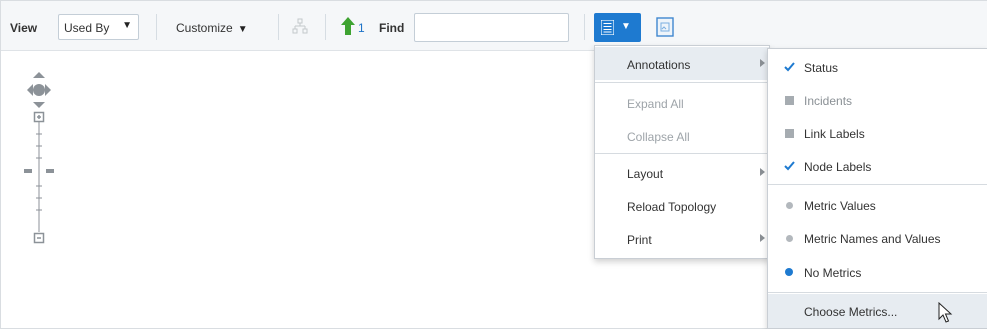  I want to click on menu-item-print: Print, so click(682, 238).